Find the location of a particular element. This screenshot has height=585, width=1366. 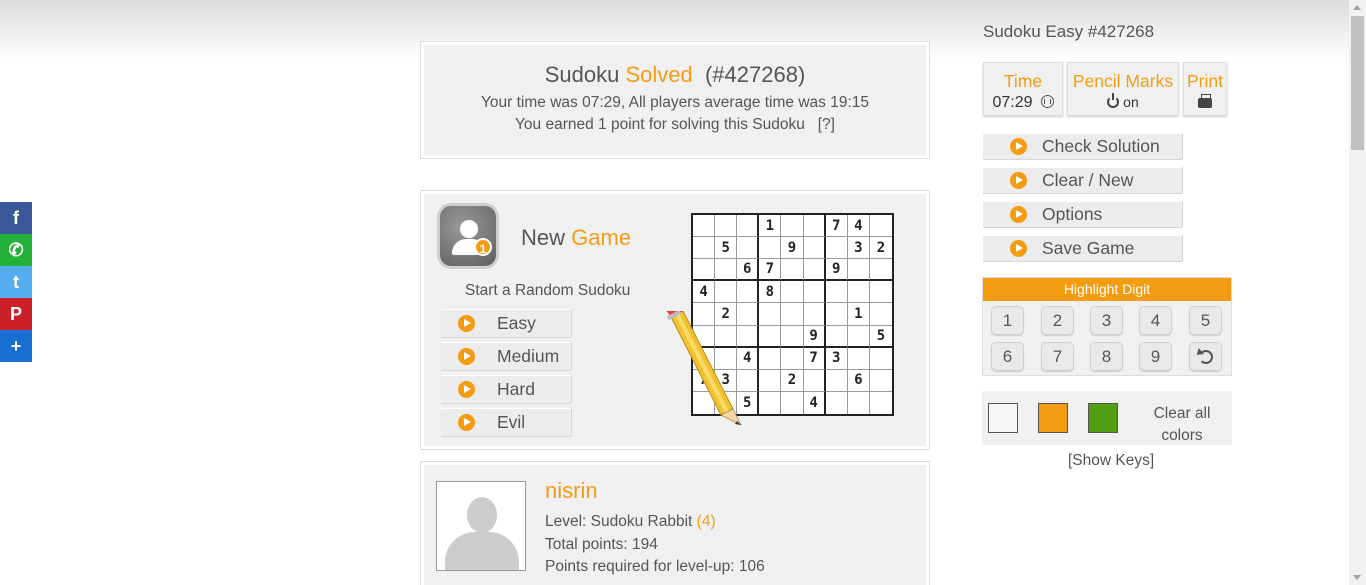

profile-photo is located at coordinates (481, 526).